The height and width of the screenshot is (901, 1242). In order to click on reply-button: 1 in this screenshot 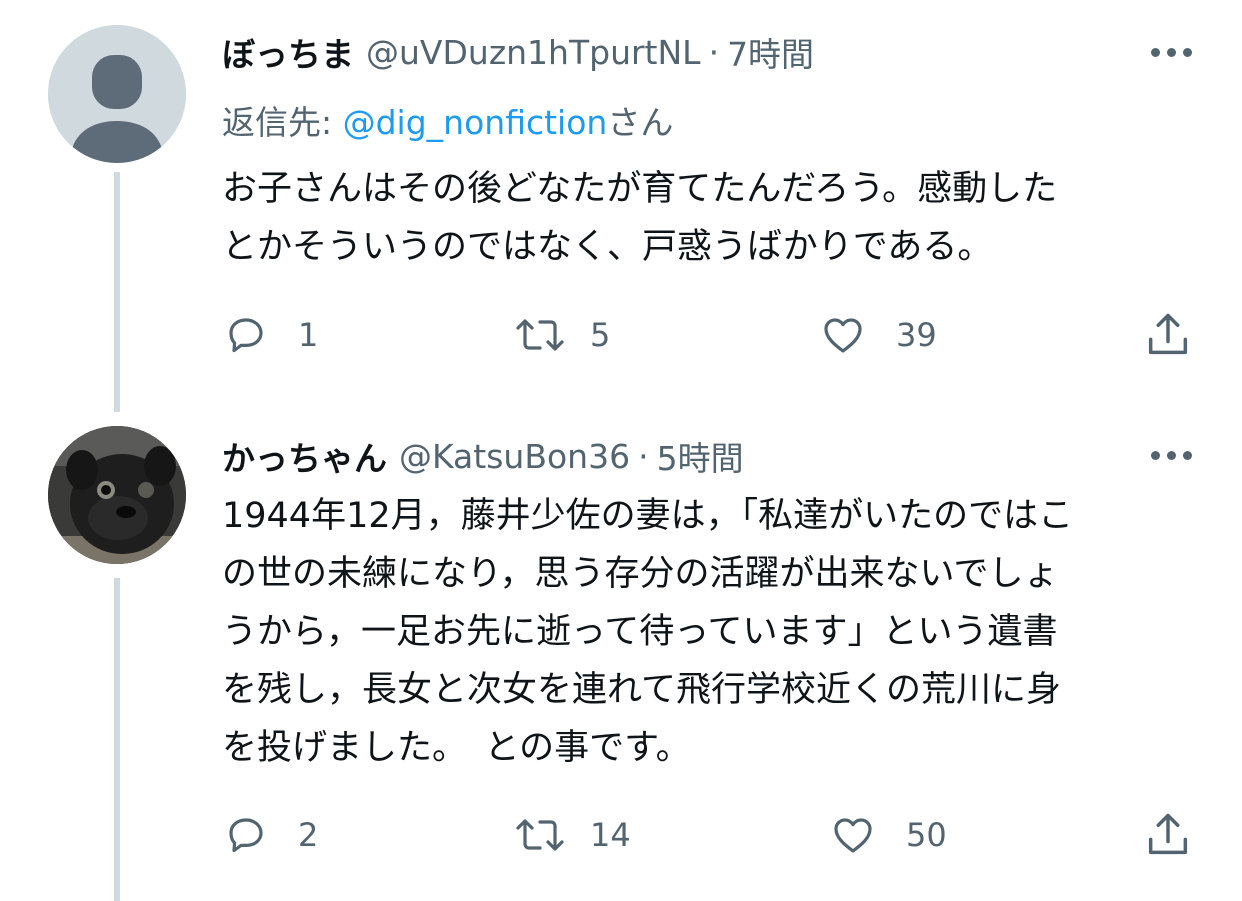, I will do `click(270, 335)`.